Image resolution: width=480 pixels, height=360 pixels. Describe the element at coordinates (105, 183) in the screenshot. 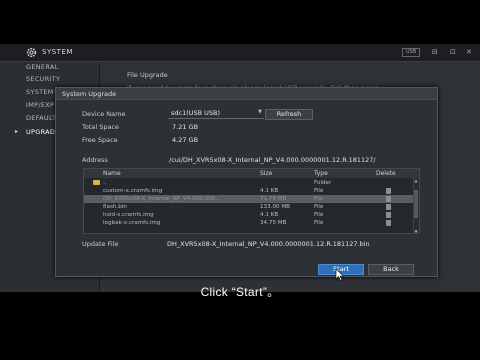

I see `row-name: ..` at that location.